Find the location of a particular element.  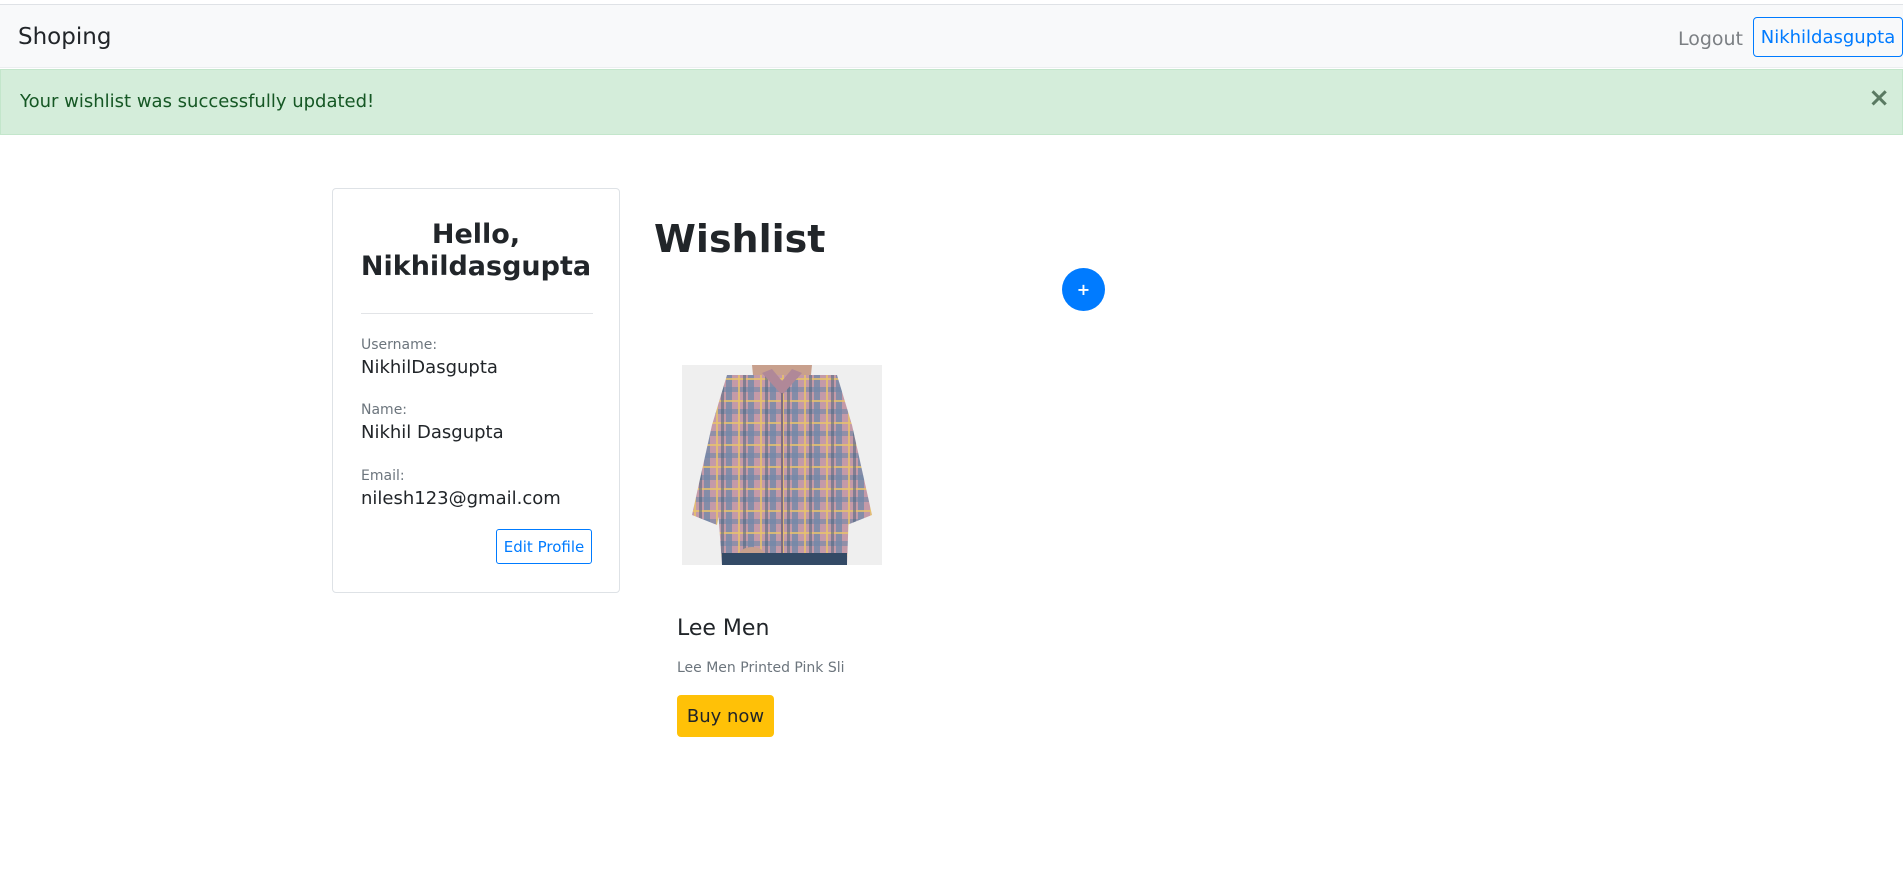

profile-greeting: Hello, Nikhildasgupta is located at coordinates (476, 251).